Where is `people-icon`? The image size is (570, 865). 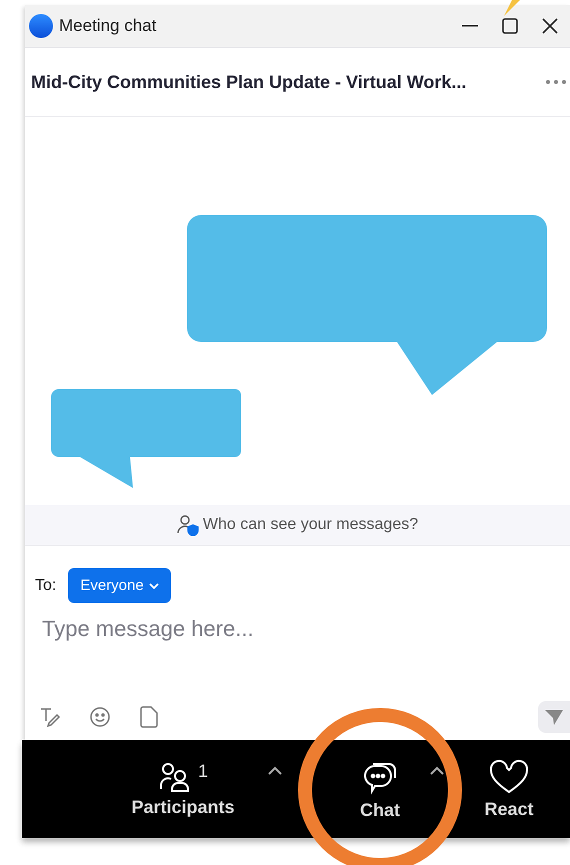
people-icon is located at coordinates (175, 776).